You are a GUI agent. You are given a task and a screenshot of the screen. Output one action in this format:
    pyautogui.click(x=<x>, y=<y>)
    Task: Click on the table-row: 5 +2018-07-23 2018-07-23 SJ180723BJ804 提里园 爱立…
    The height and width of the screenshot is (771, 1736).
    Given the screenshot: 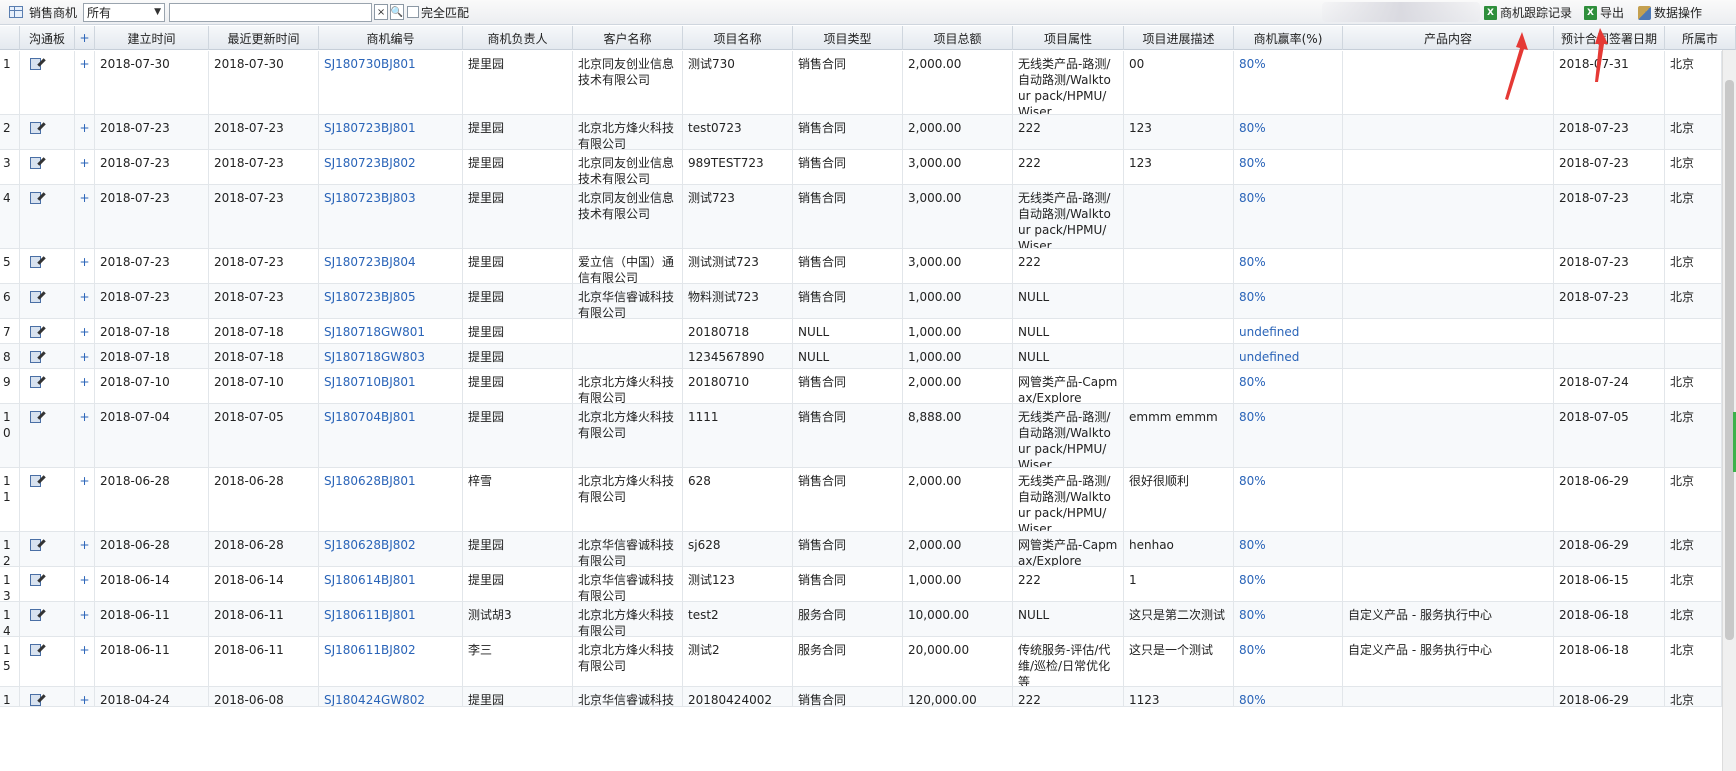 What is the action you would take?
    pyautogui.click(x=861, y=266)
    